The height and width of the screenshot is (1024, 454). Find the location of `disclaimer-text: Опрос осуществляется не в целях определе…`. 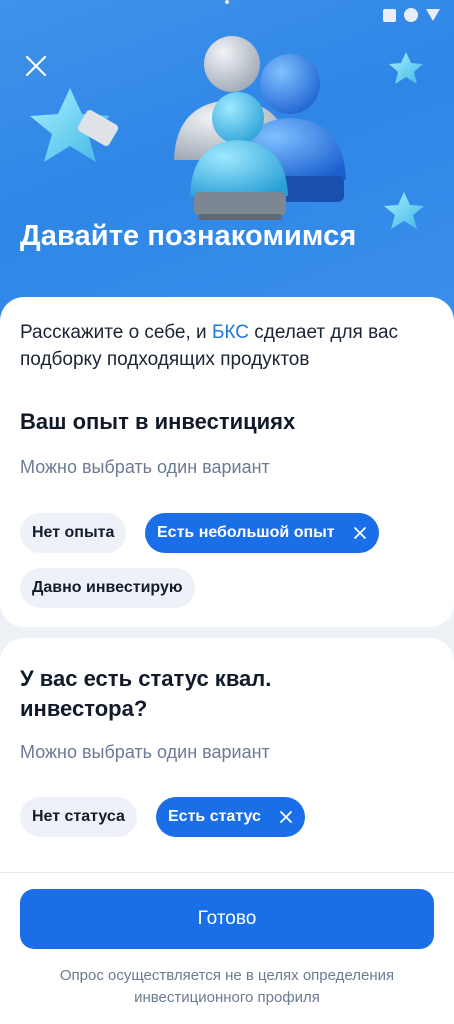

disclaimer-text: Опрос осуществляется не в целях определе… is located at coordinates (227, 986).